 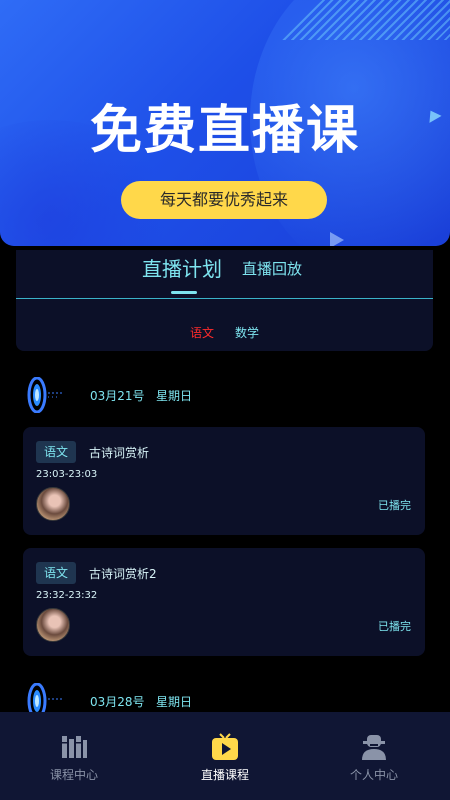 What do you see at coordinates (337, 239) in the screenshot?
I see `play-icon` at bounding box center [337, 239].